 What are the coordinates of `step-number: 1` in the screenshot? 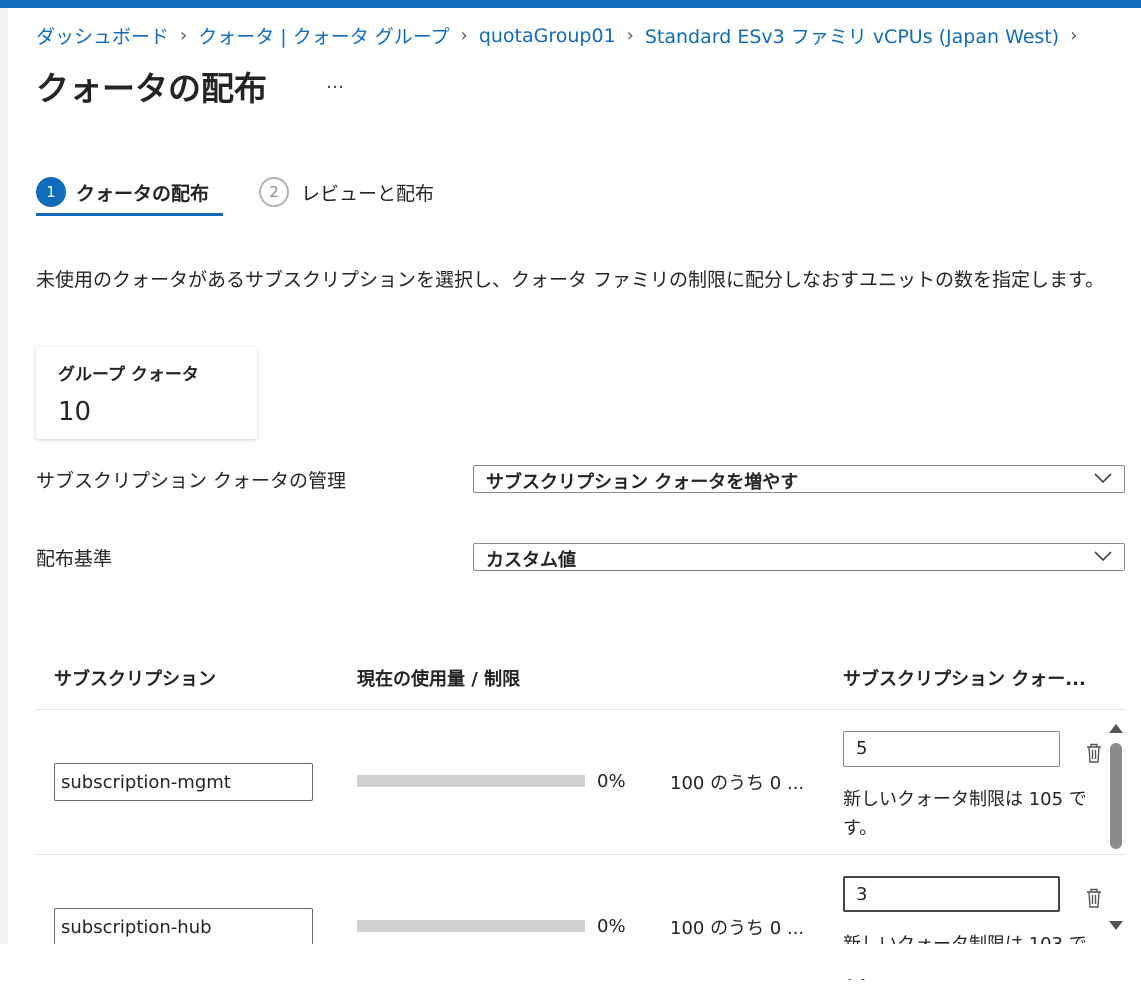 It's located at (51, 192).